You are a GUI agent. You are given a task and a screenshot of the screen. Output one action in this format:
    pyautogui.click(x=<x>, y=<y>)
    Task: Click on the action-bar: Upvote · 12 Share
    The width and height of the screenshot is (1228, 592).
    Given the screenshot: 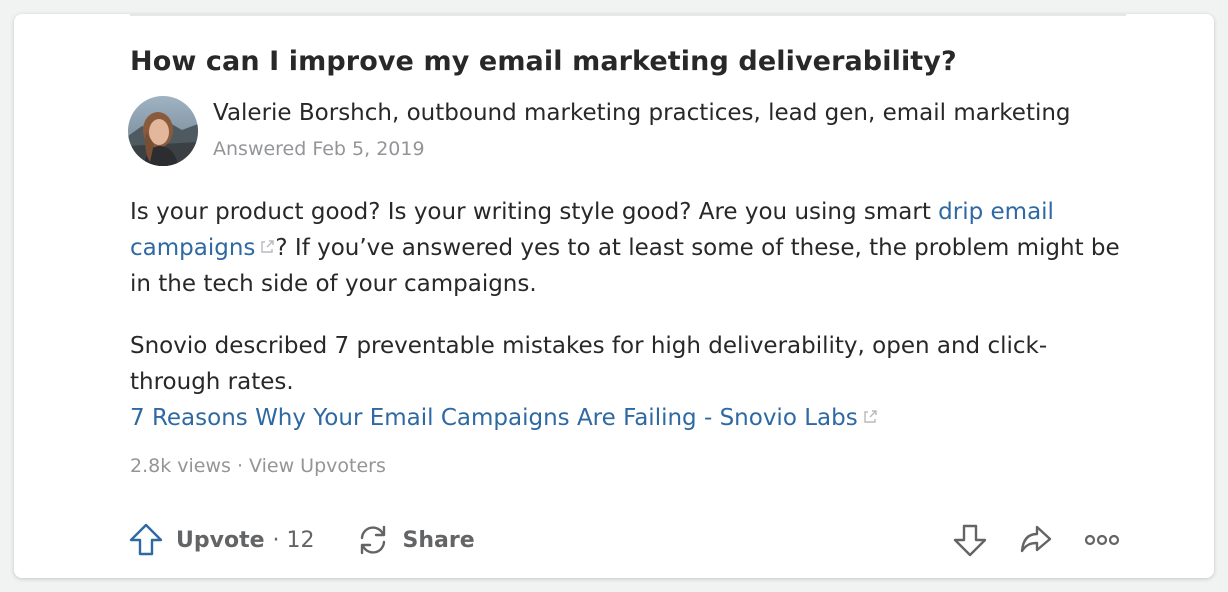 What is the action you would take?
    pyautogui.click(x=301, y=540)
    